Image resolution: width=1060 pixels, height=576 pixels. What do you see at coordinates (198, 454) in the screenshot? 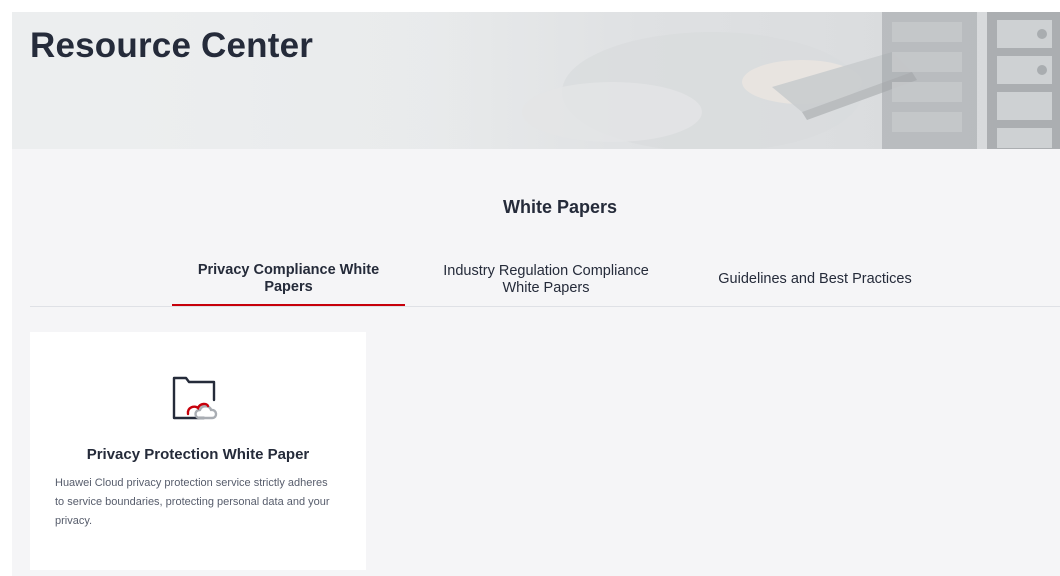
I see `card-title: Privacy Protection White Paper` at bounding box center [198, 454].